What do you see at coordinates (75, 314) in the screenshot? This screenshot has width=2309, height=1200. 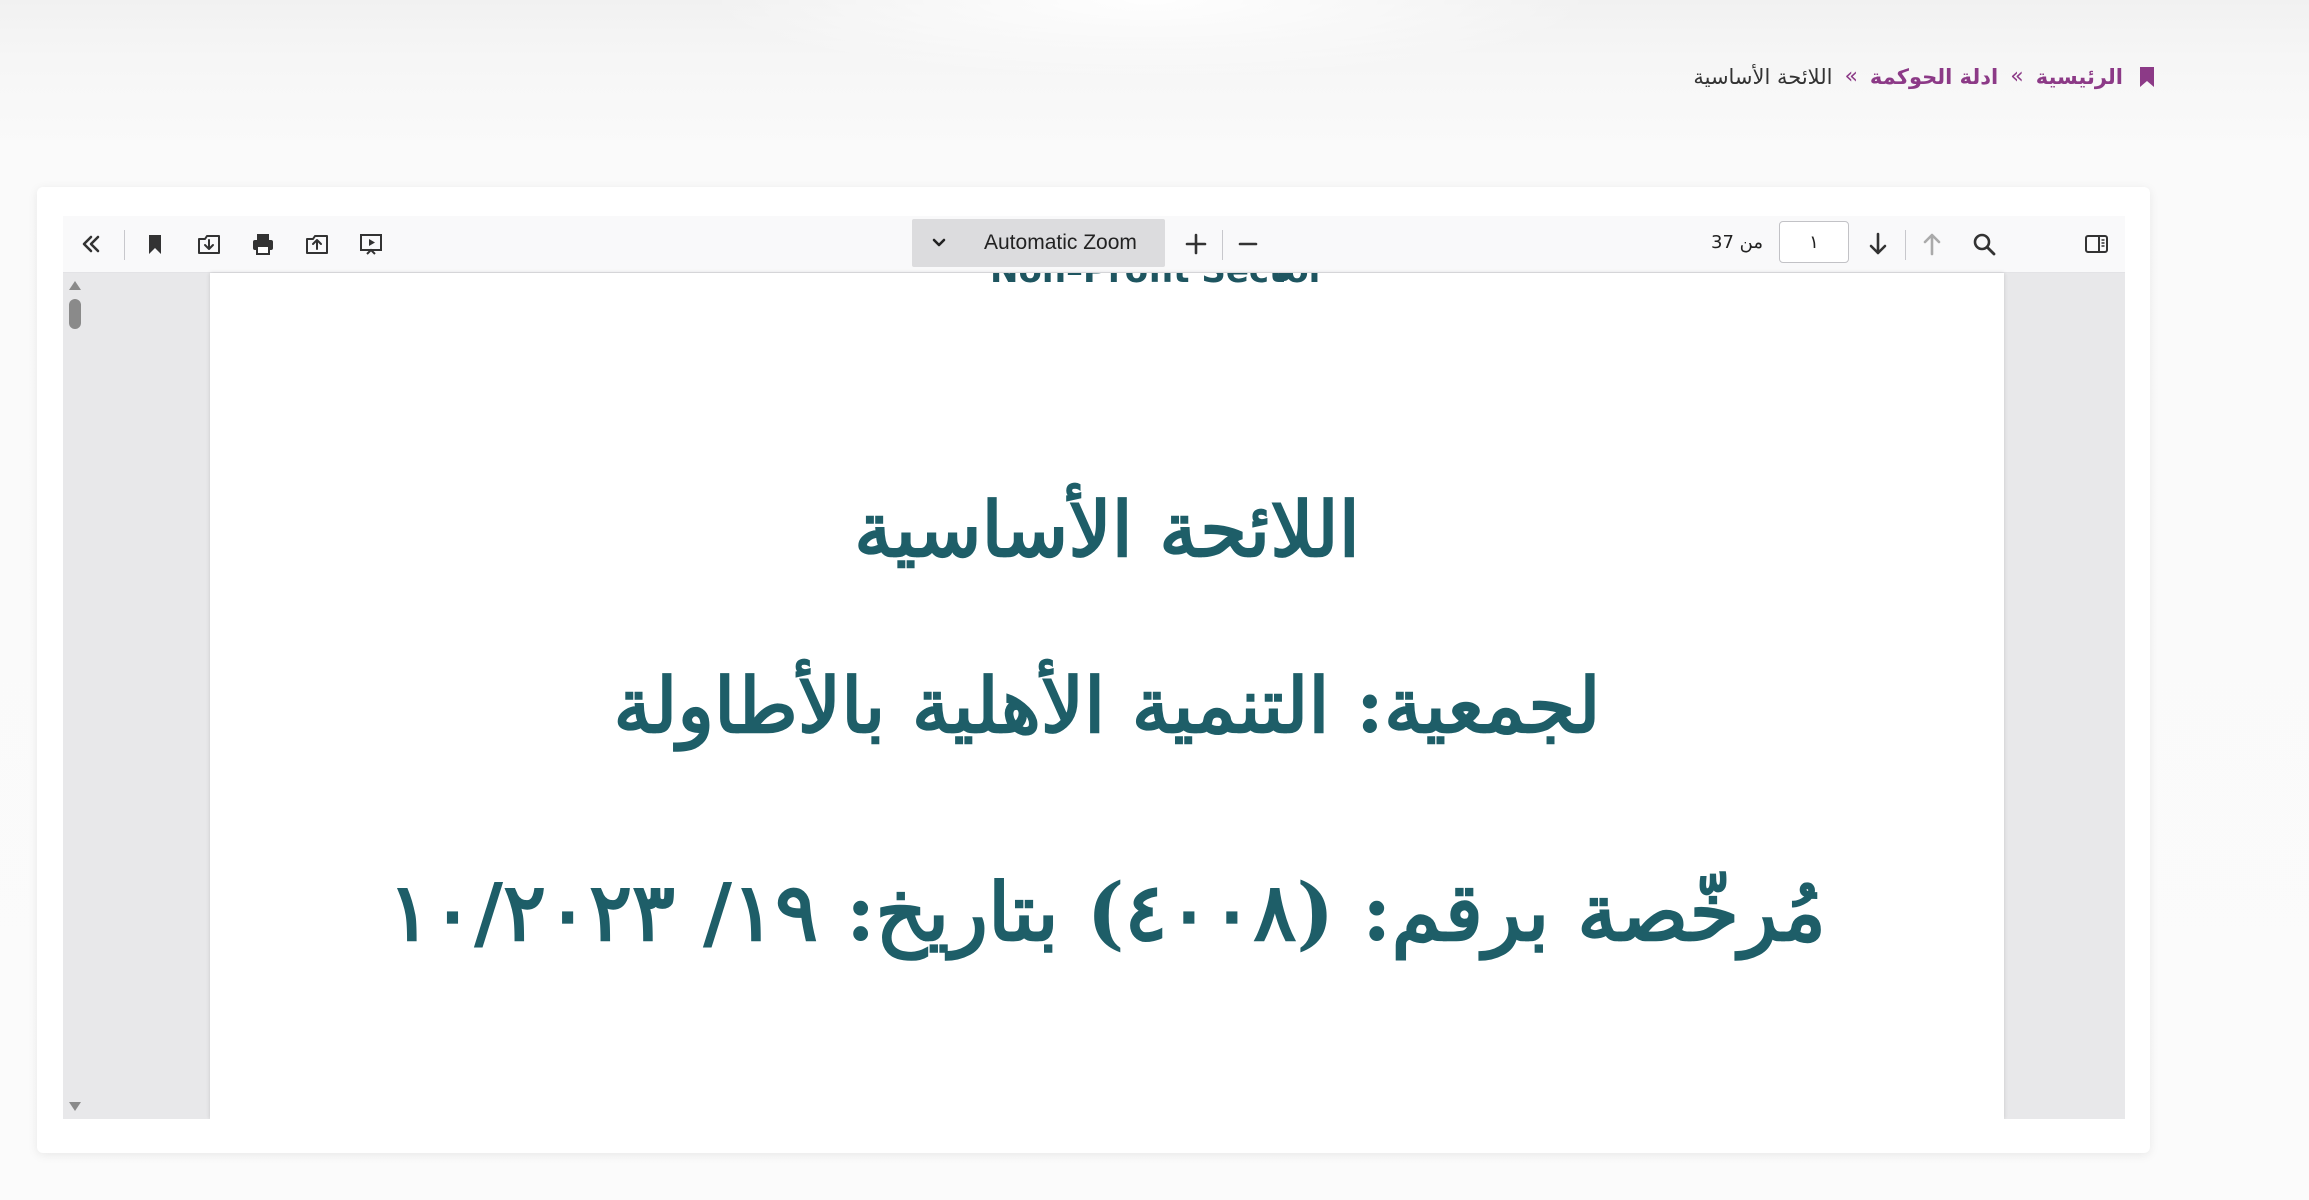 I see `scroll-thumb` at bounding box center [75, 314].